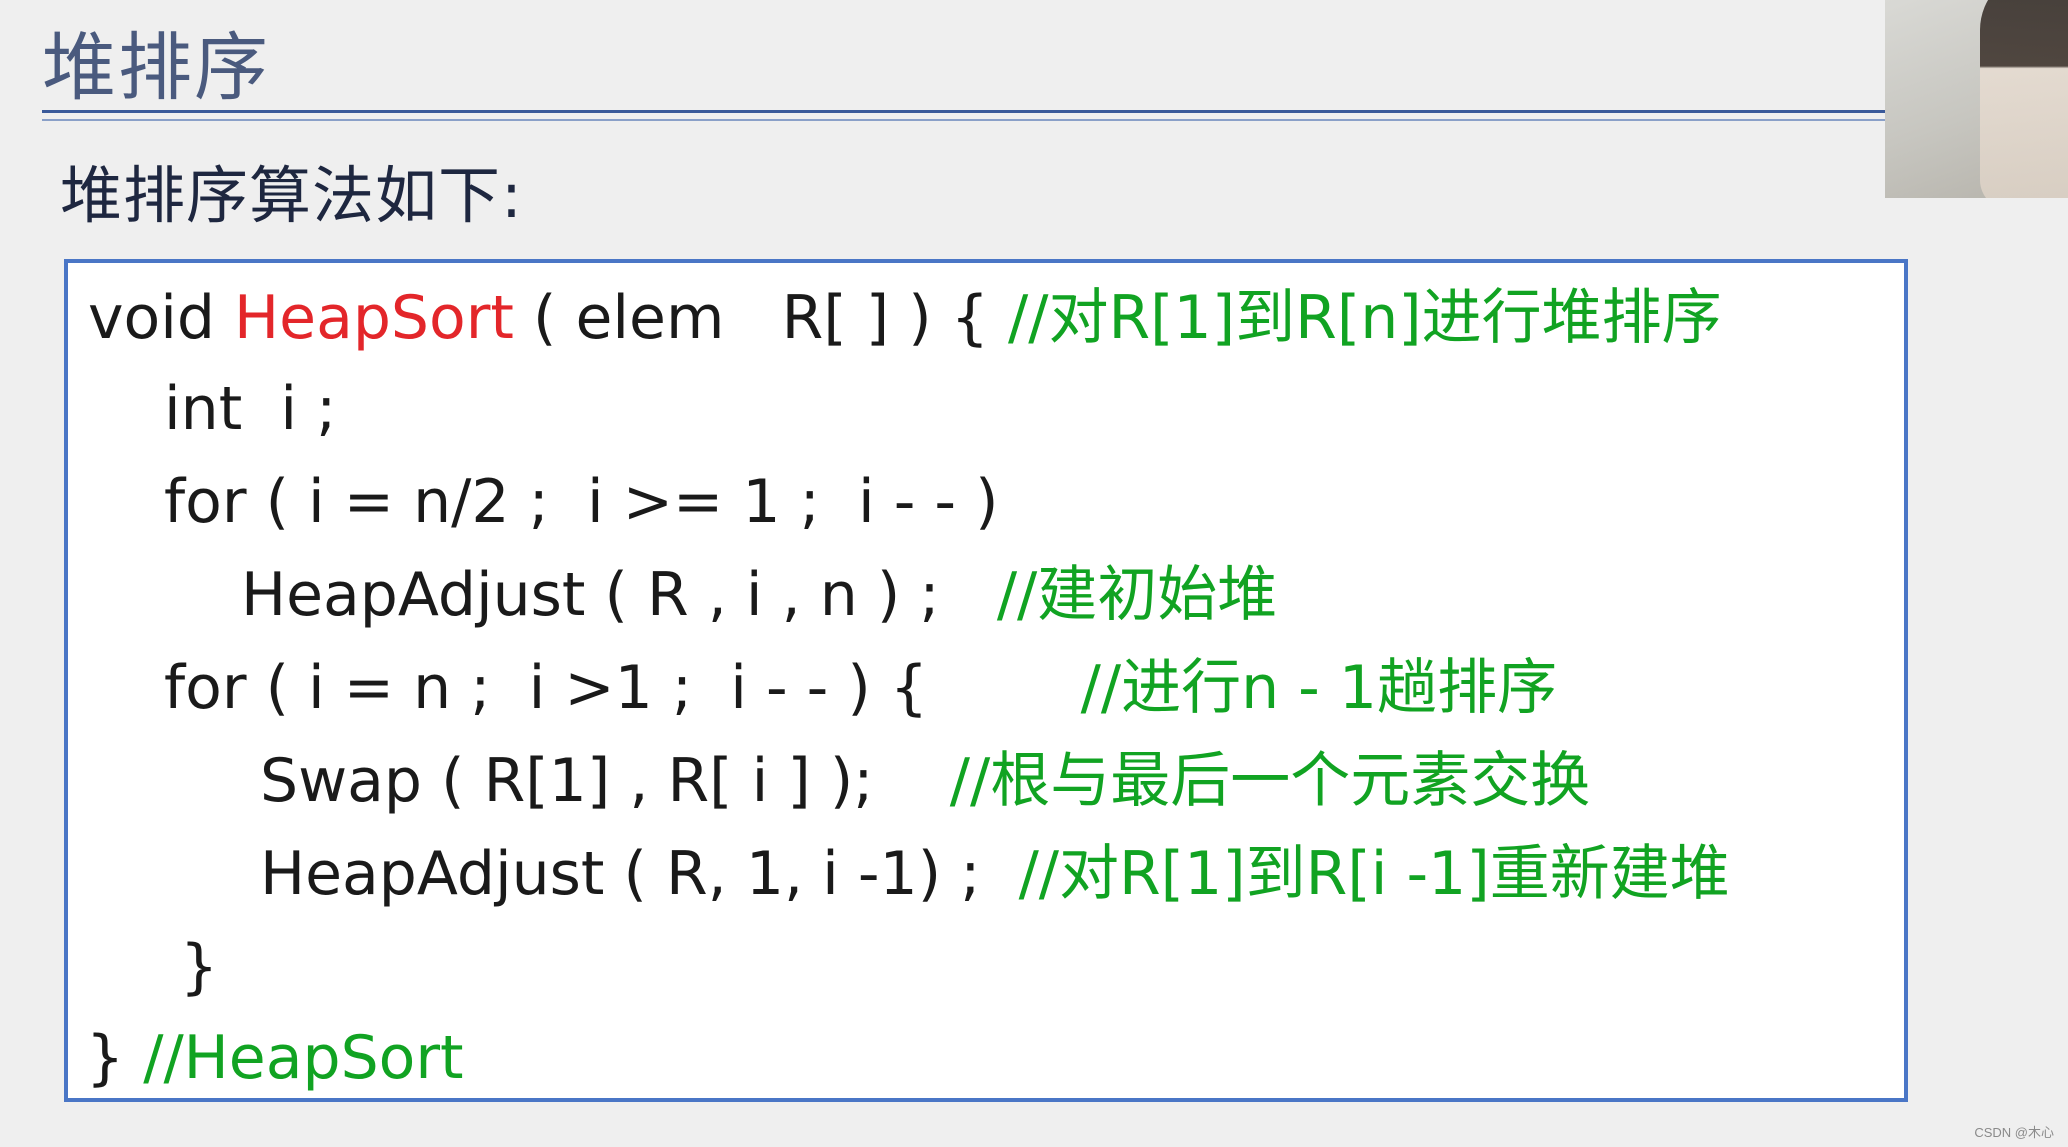  What do you see at coordinates (963, 111) in the screenshot?
I see `title-divider` at bounding box center [963, 111].